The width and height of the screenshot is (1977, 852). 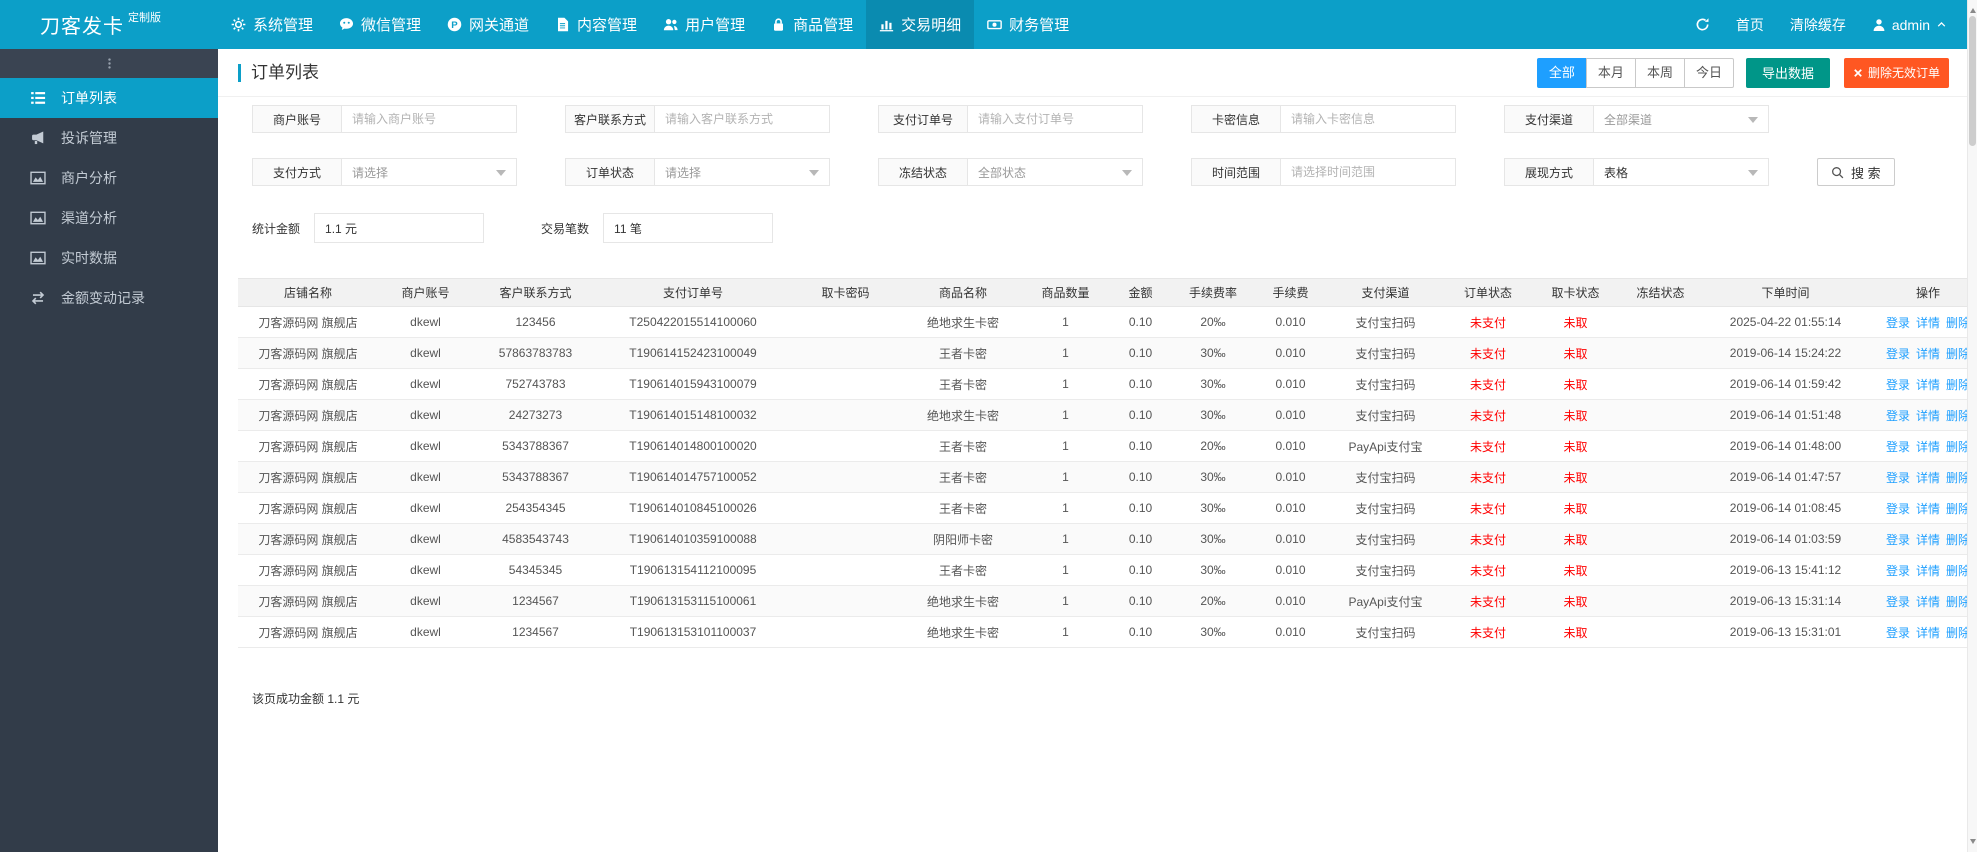 I want to click on cell-qty: 1, so click(x=1065, y=384).